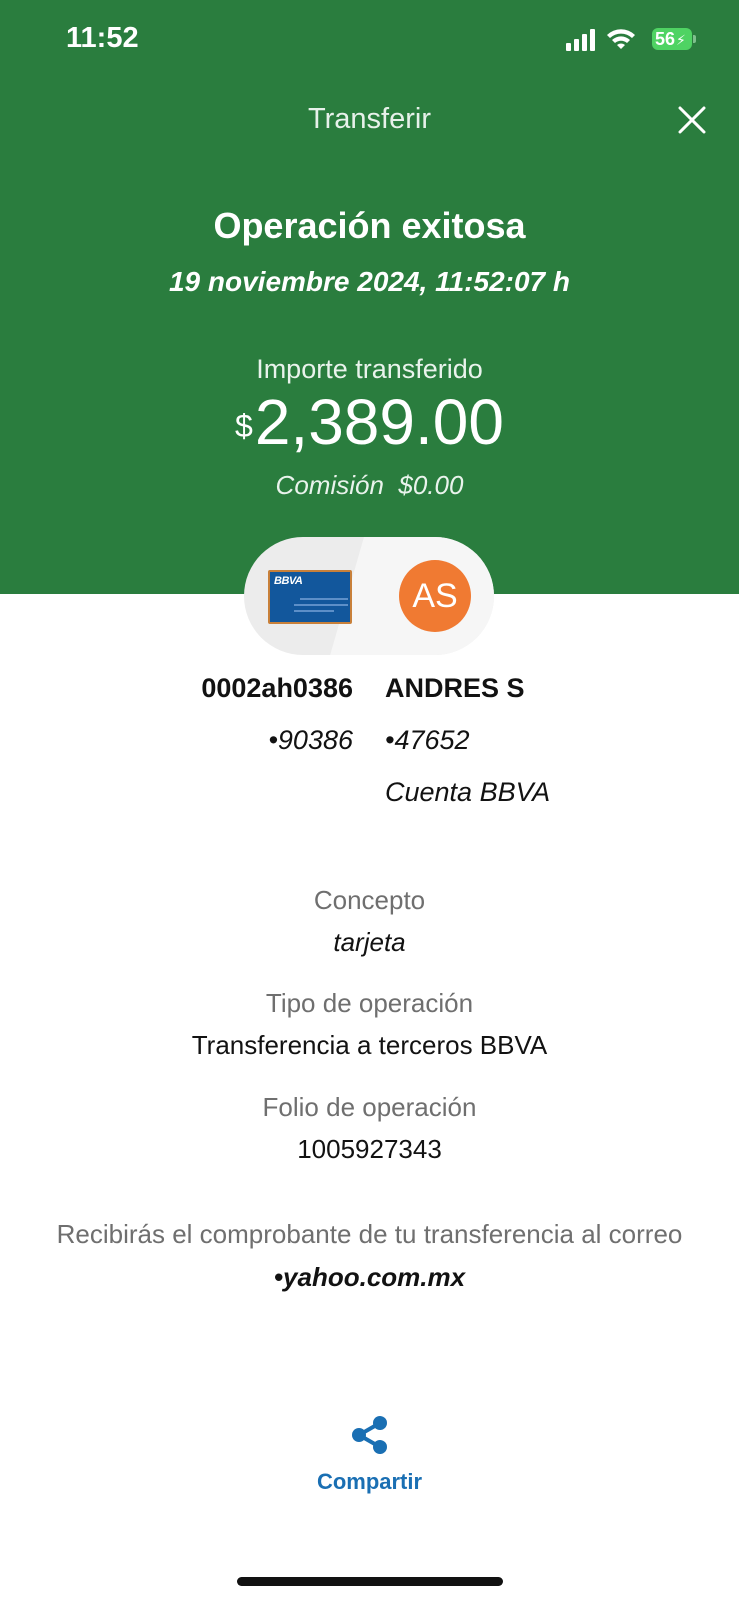 This screenshot has height=1600, width=739. I want to click on share-button, so click(370, 1435).